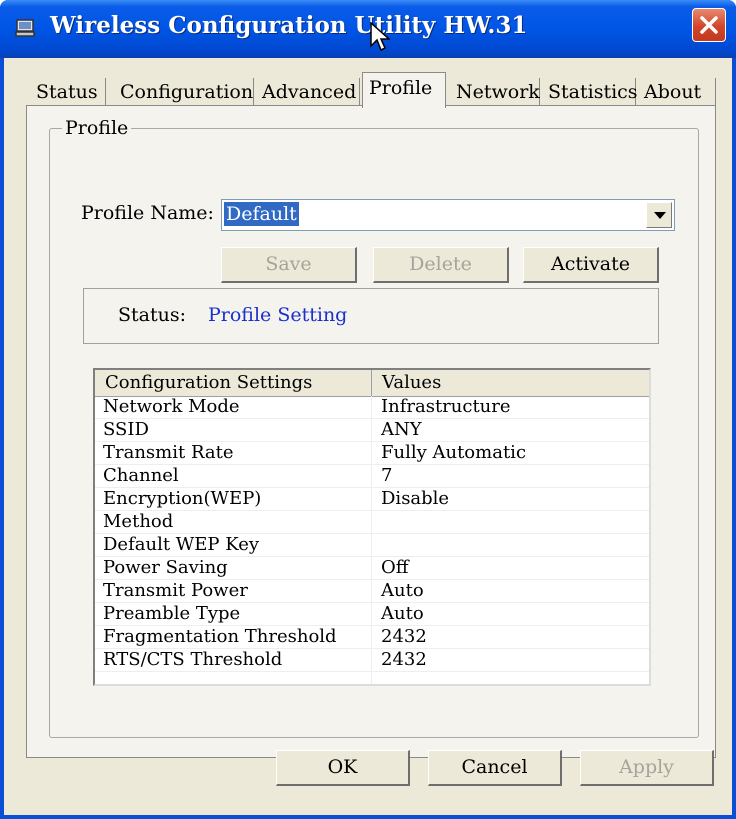 Image resolution: width=736 pixels, height=819 pixels. I want to click on profile-name-combobox: Default, so click(448, 215).